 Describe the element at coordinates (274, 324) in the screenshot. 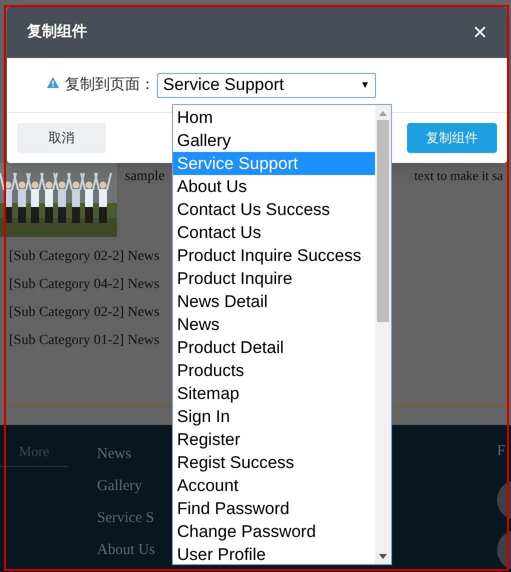

I see `dropdown-option: News` at that location.